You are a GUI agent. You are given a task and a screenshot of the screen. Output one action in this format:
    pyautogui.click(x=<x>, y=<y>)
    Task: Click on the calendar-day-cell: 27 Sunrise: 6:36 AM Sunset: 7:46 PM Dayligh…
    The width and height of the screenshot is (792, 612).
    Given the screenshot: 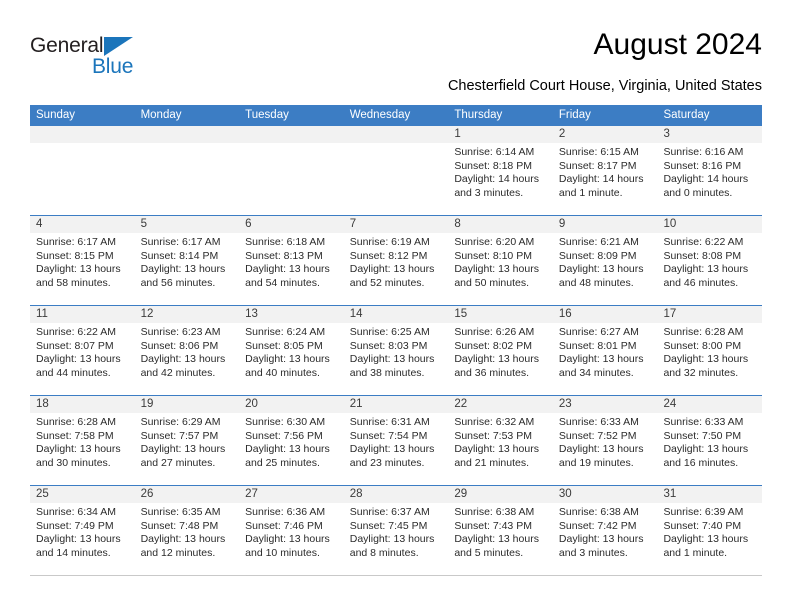 What is the action you would take?
    pyautogui.click(x=291, y=530)
    